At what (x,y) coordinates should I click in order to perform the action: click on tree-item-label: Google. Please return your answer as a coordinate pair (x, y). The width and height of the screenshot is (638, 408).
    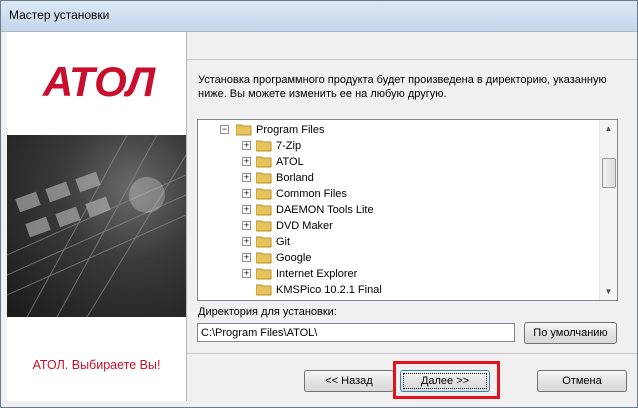
    Looking at the image, I should click on (294, 258).